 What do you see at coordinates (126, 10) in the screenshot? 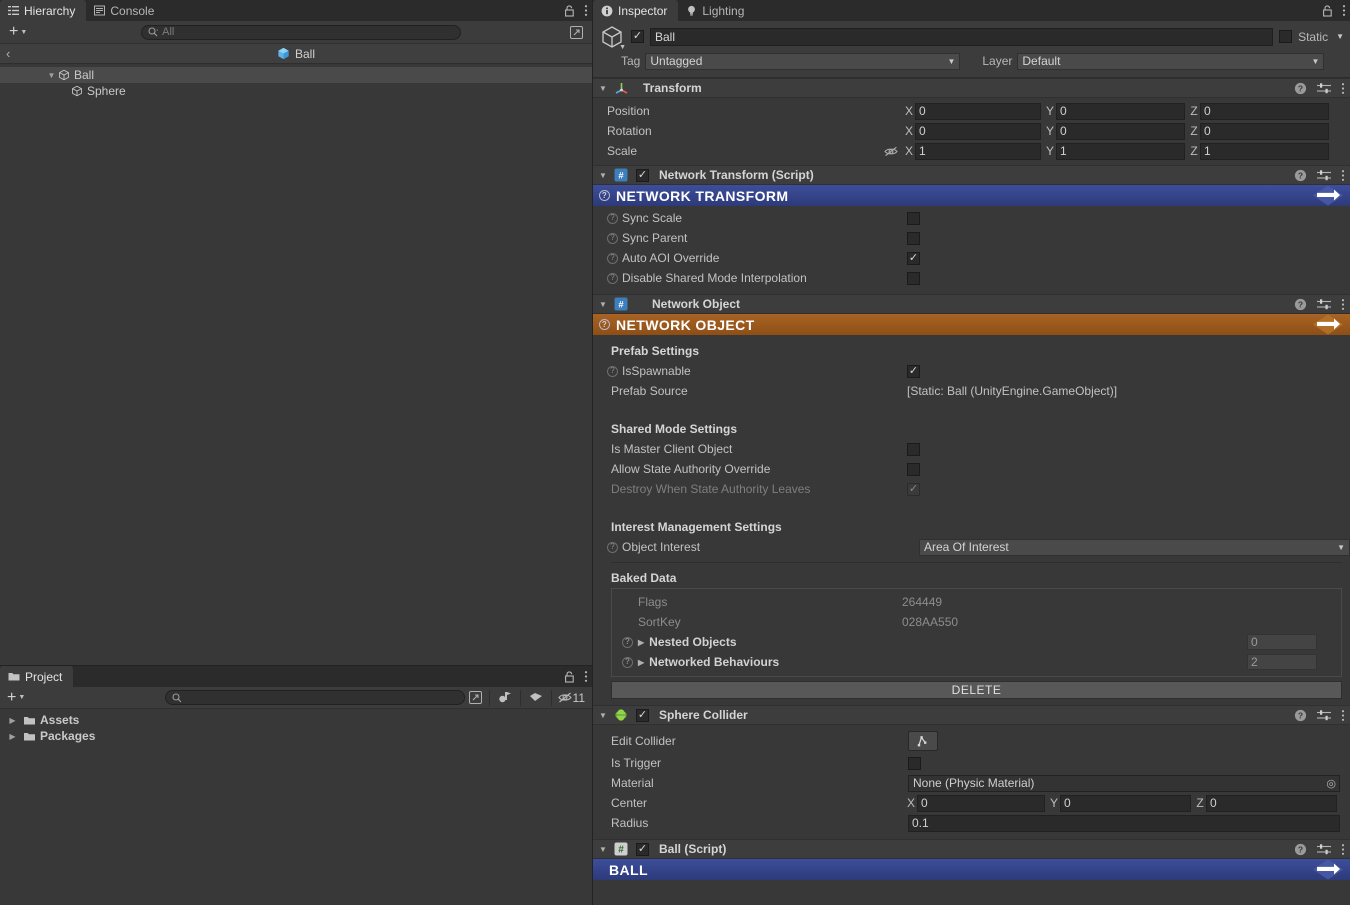
I see `tab-console: Console` at bounding box center [126, 10].